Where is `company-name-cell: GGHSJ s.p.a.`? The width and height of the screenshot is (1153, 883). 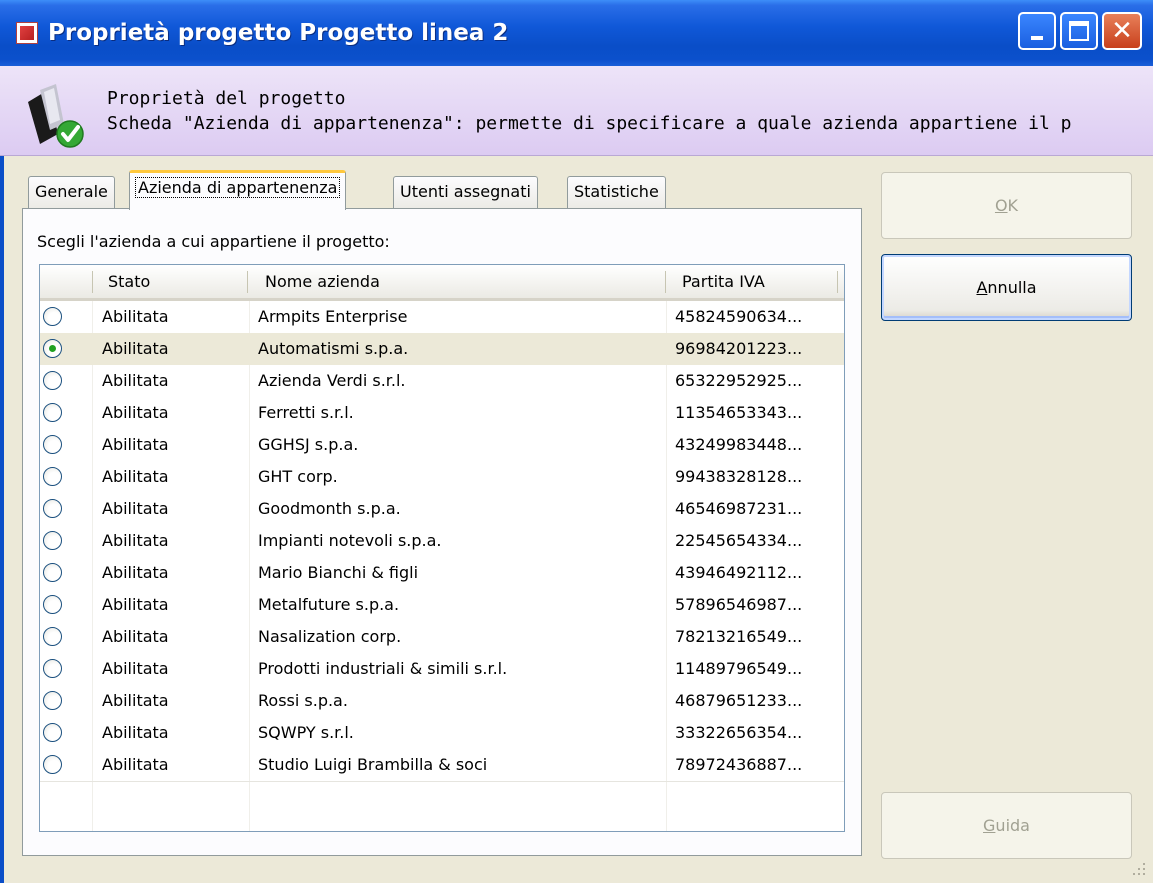
company-name-cell: GGHSJ s.p.a. is located at coordinates (308, 444).